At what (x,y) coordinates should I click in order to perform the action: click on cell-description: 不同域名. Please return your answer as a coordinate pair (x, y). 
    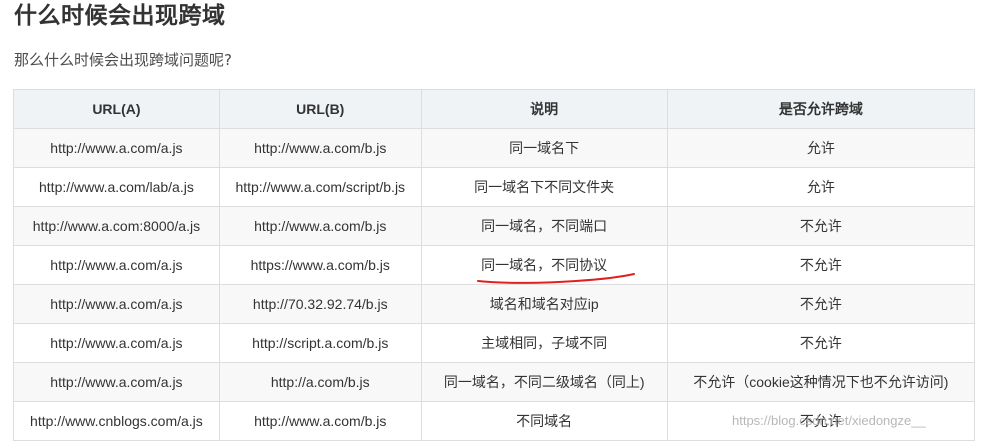
    Looking at the image, I should click on (544, 421).